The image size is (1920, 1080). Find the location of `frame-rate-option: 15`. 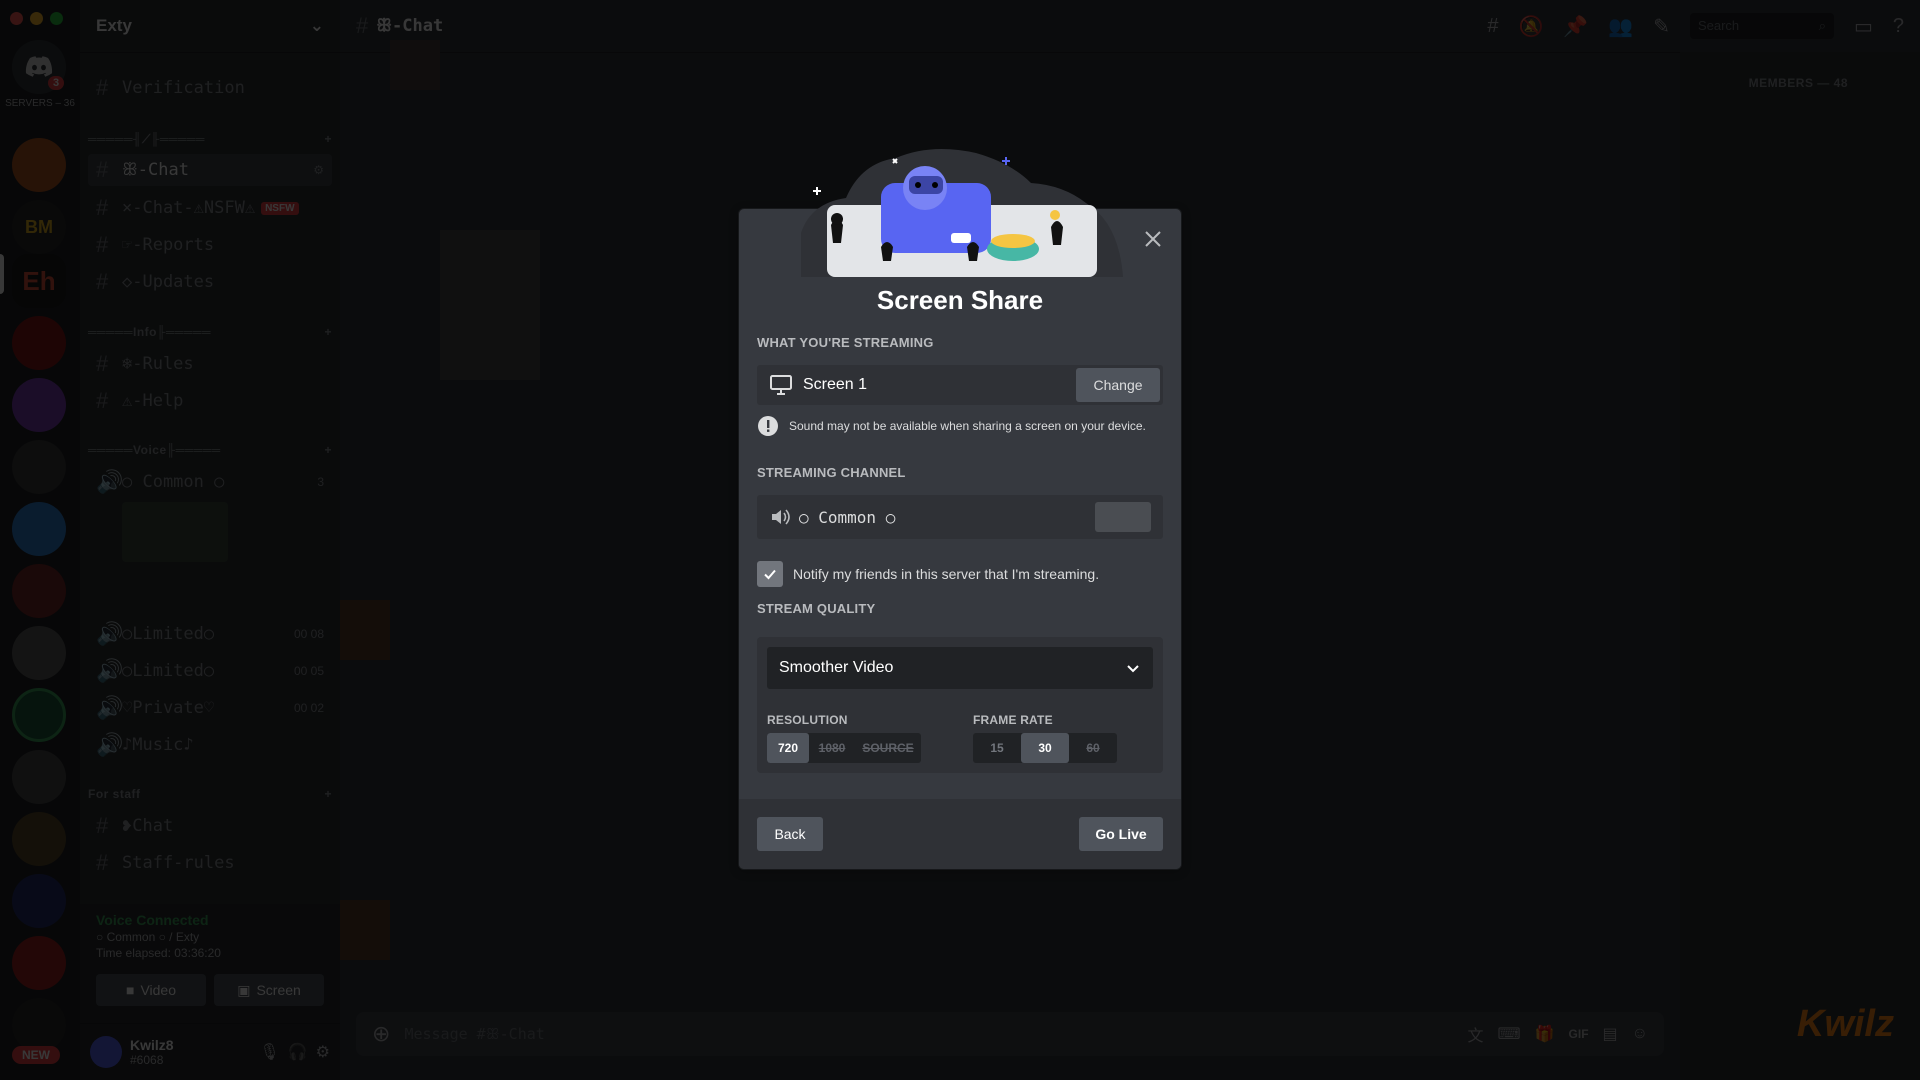

frame-rate-option: 15 is located at coordinates (997, 748).